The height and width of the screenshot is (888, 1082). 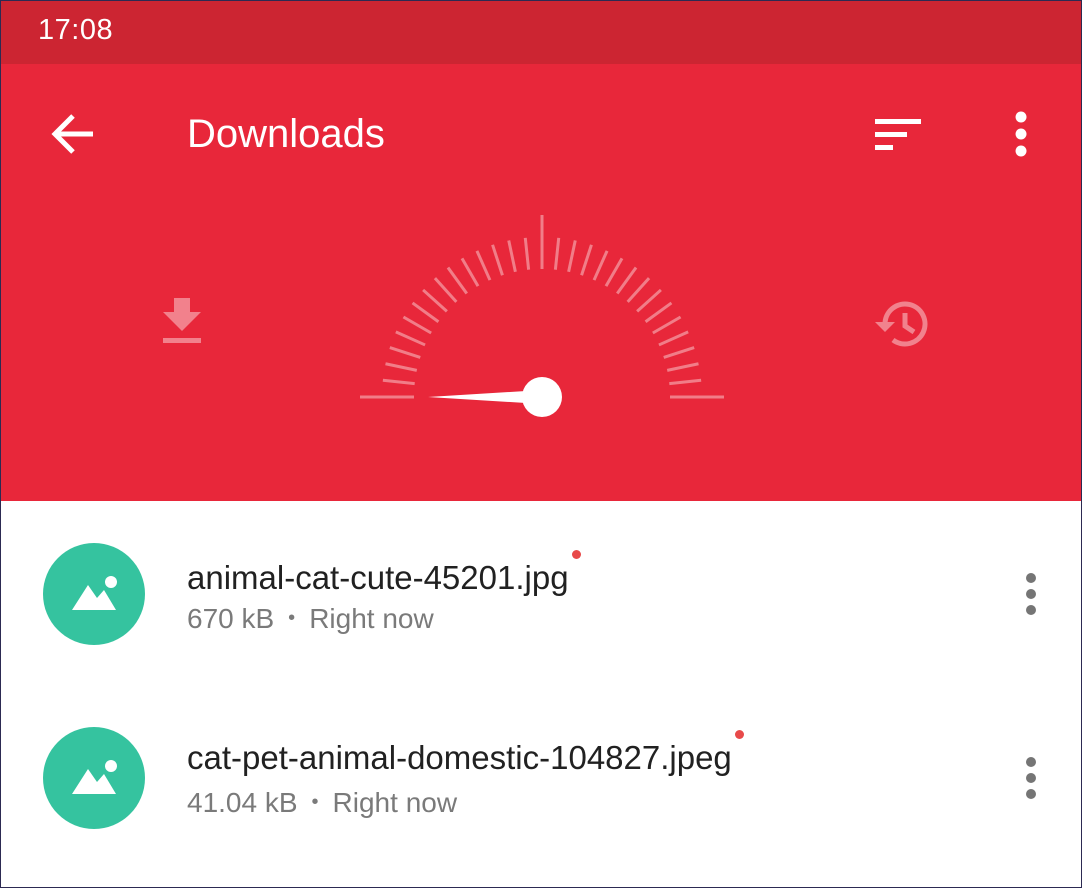 I want to click on sort-button, so click(x=899, y=135).